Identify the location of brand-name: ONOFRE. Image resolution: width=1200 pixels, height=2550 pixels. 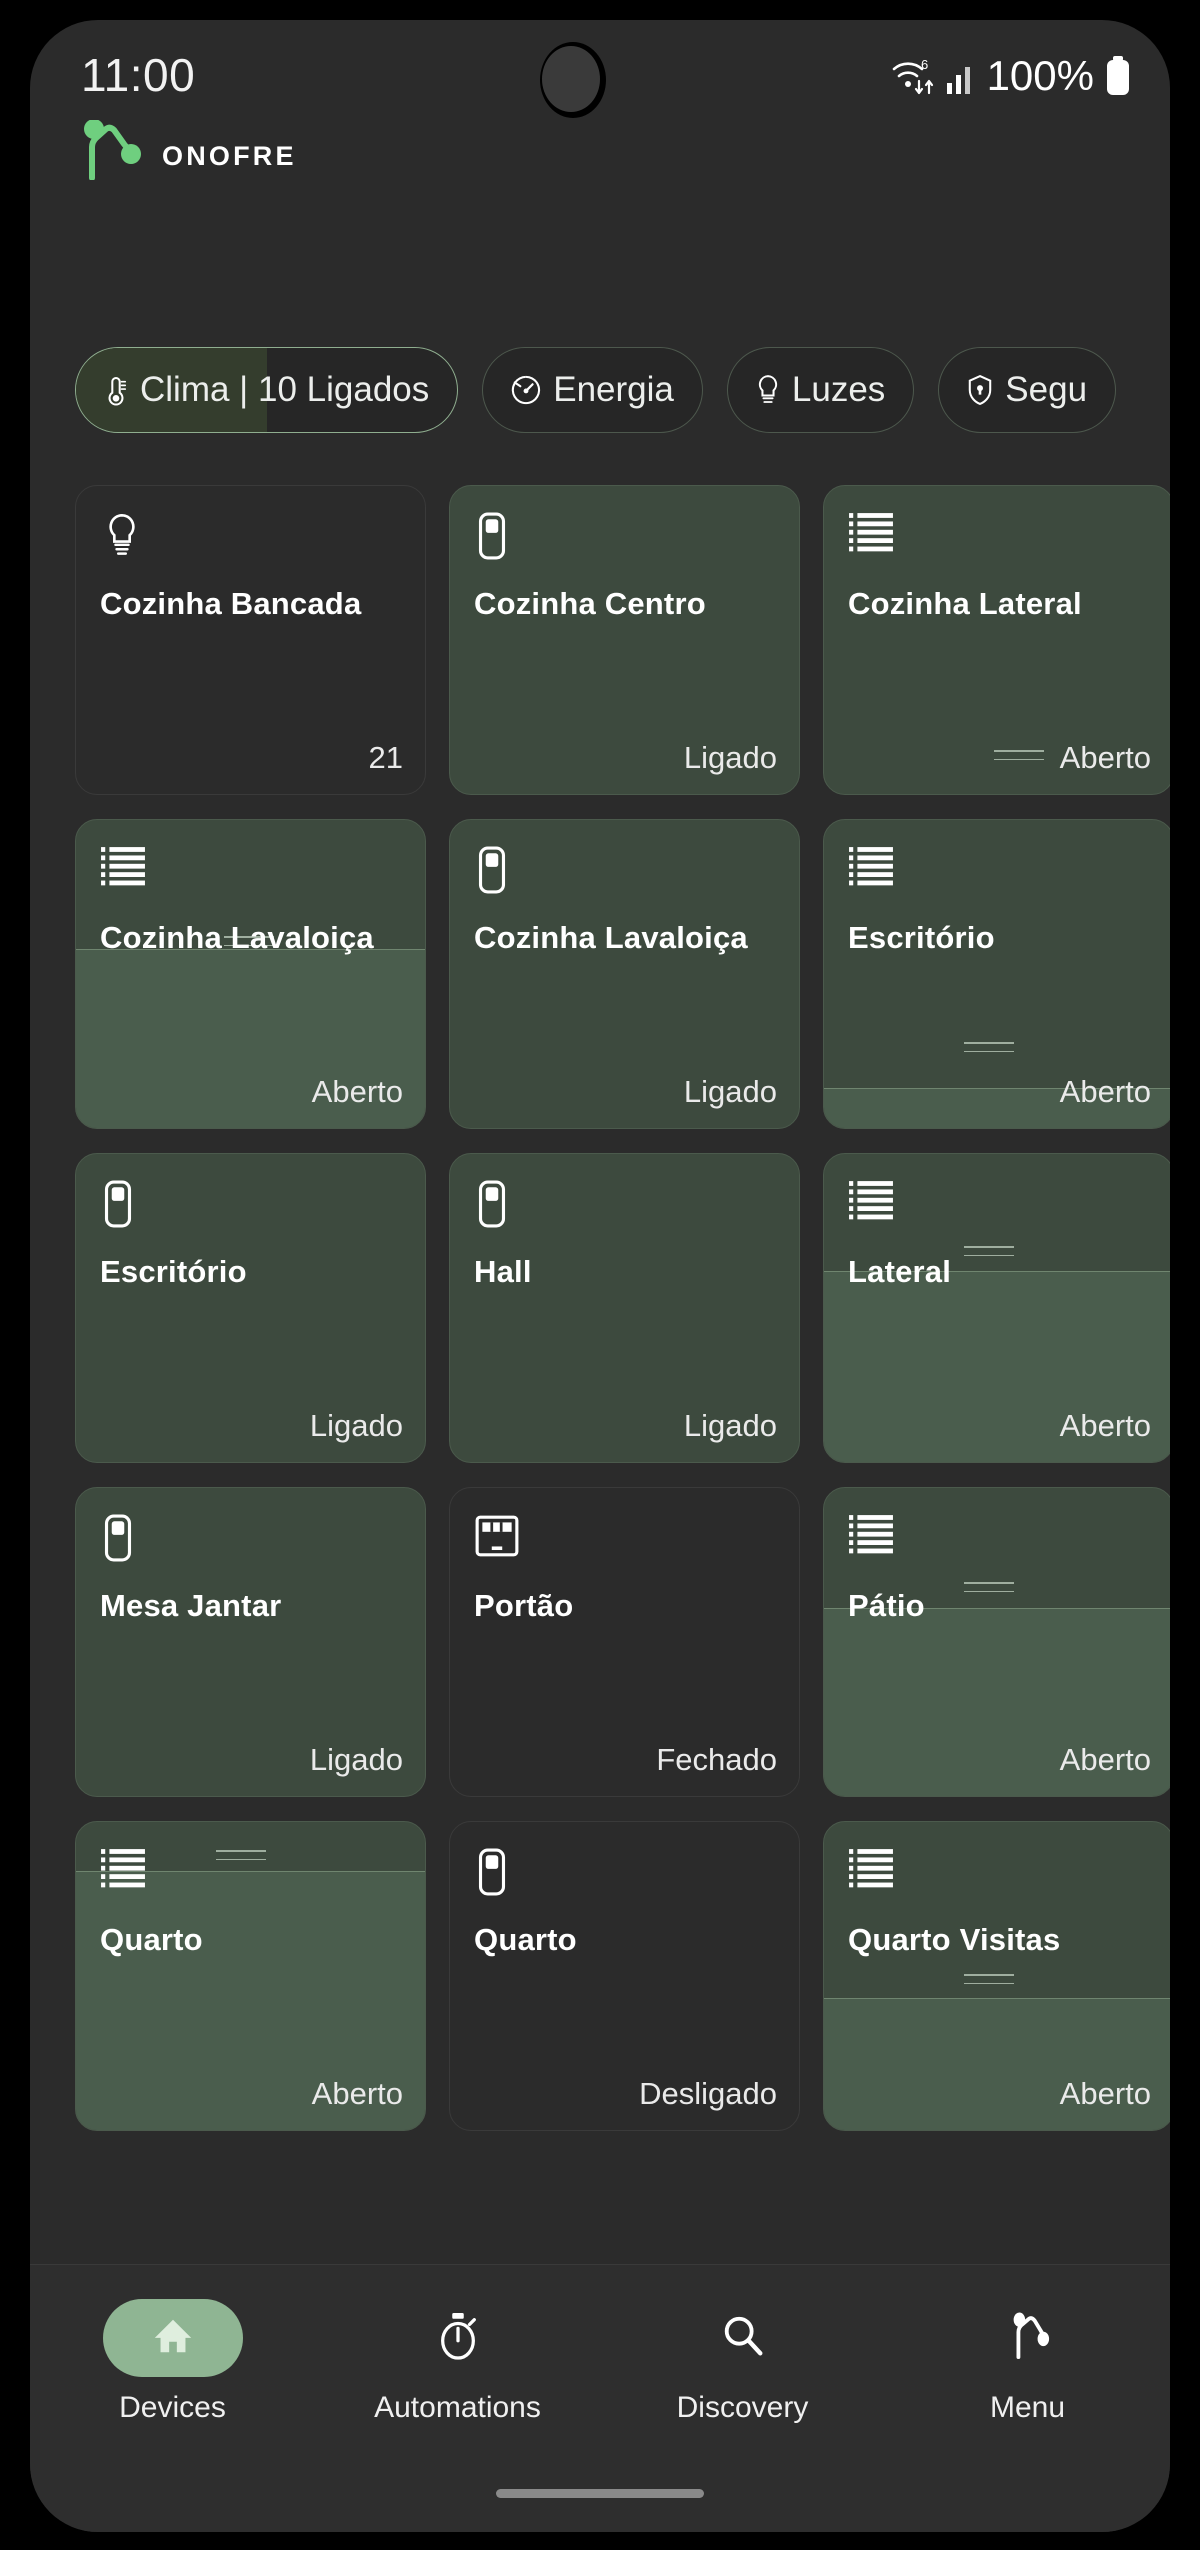
(229, 155).